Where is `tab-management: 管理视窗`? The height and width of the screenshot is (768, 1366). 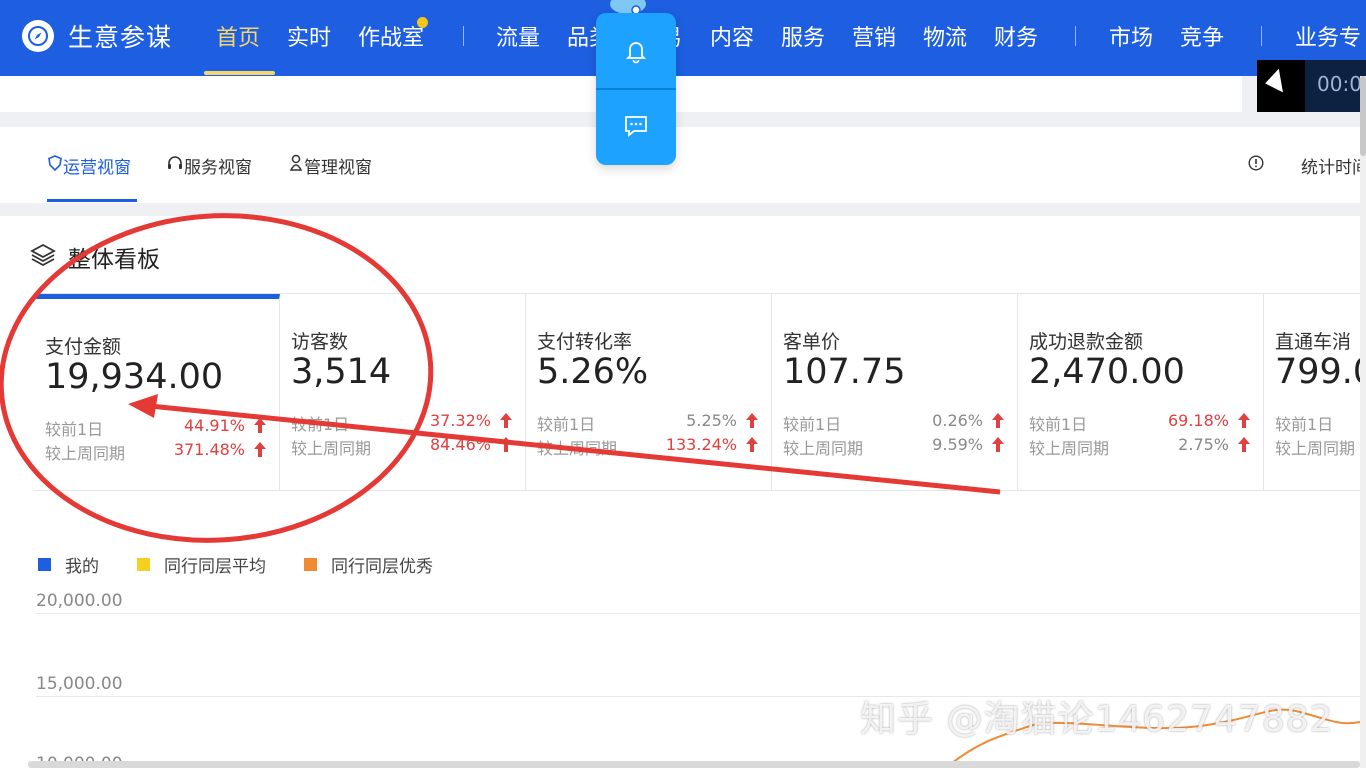 tab-management: 管理视窗 is located at coordinates (330, 165).